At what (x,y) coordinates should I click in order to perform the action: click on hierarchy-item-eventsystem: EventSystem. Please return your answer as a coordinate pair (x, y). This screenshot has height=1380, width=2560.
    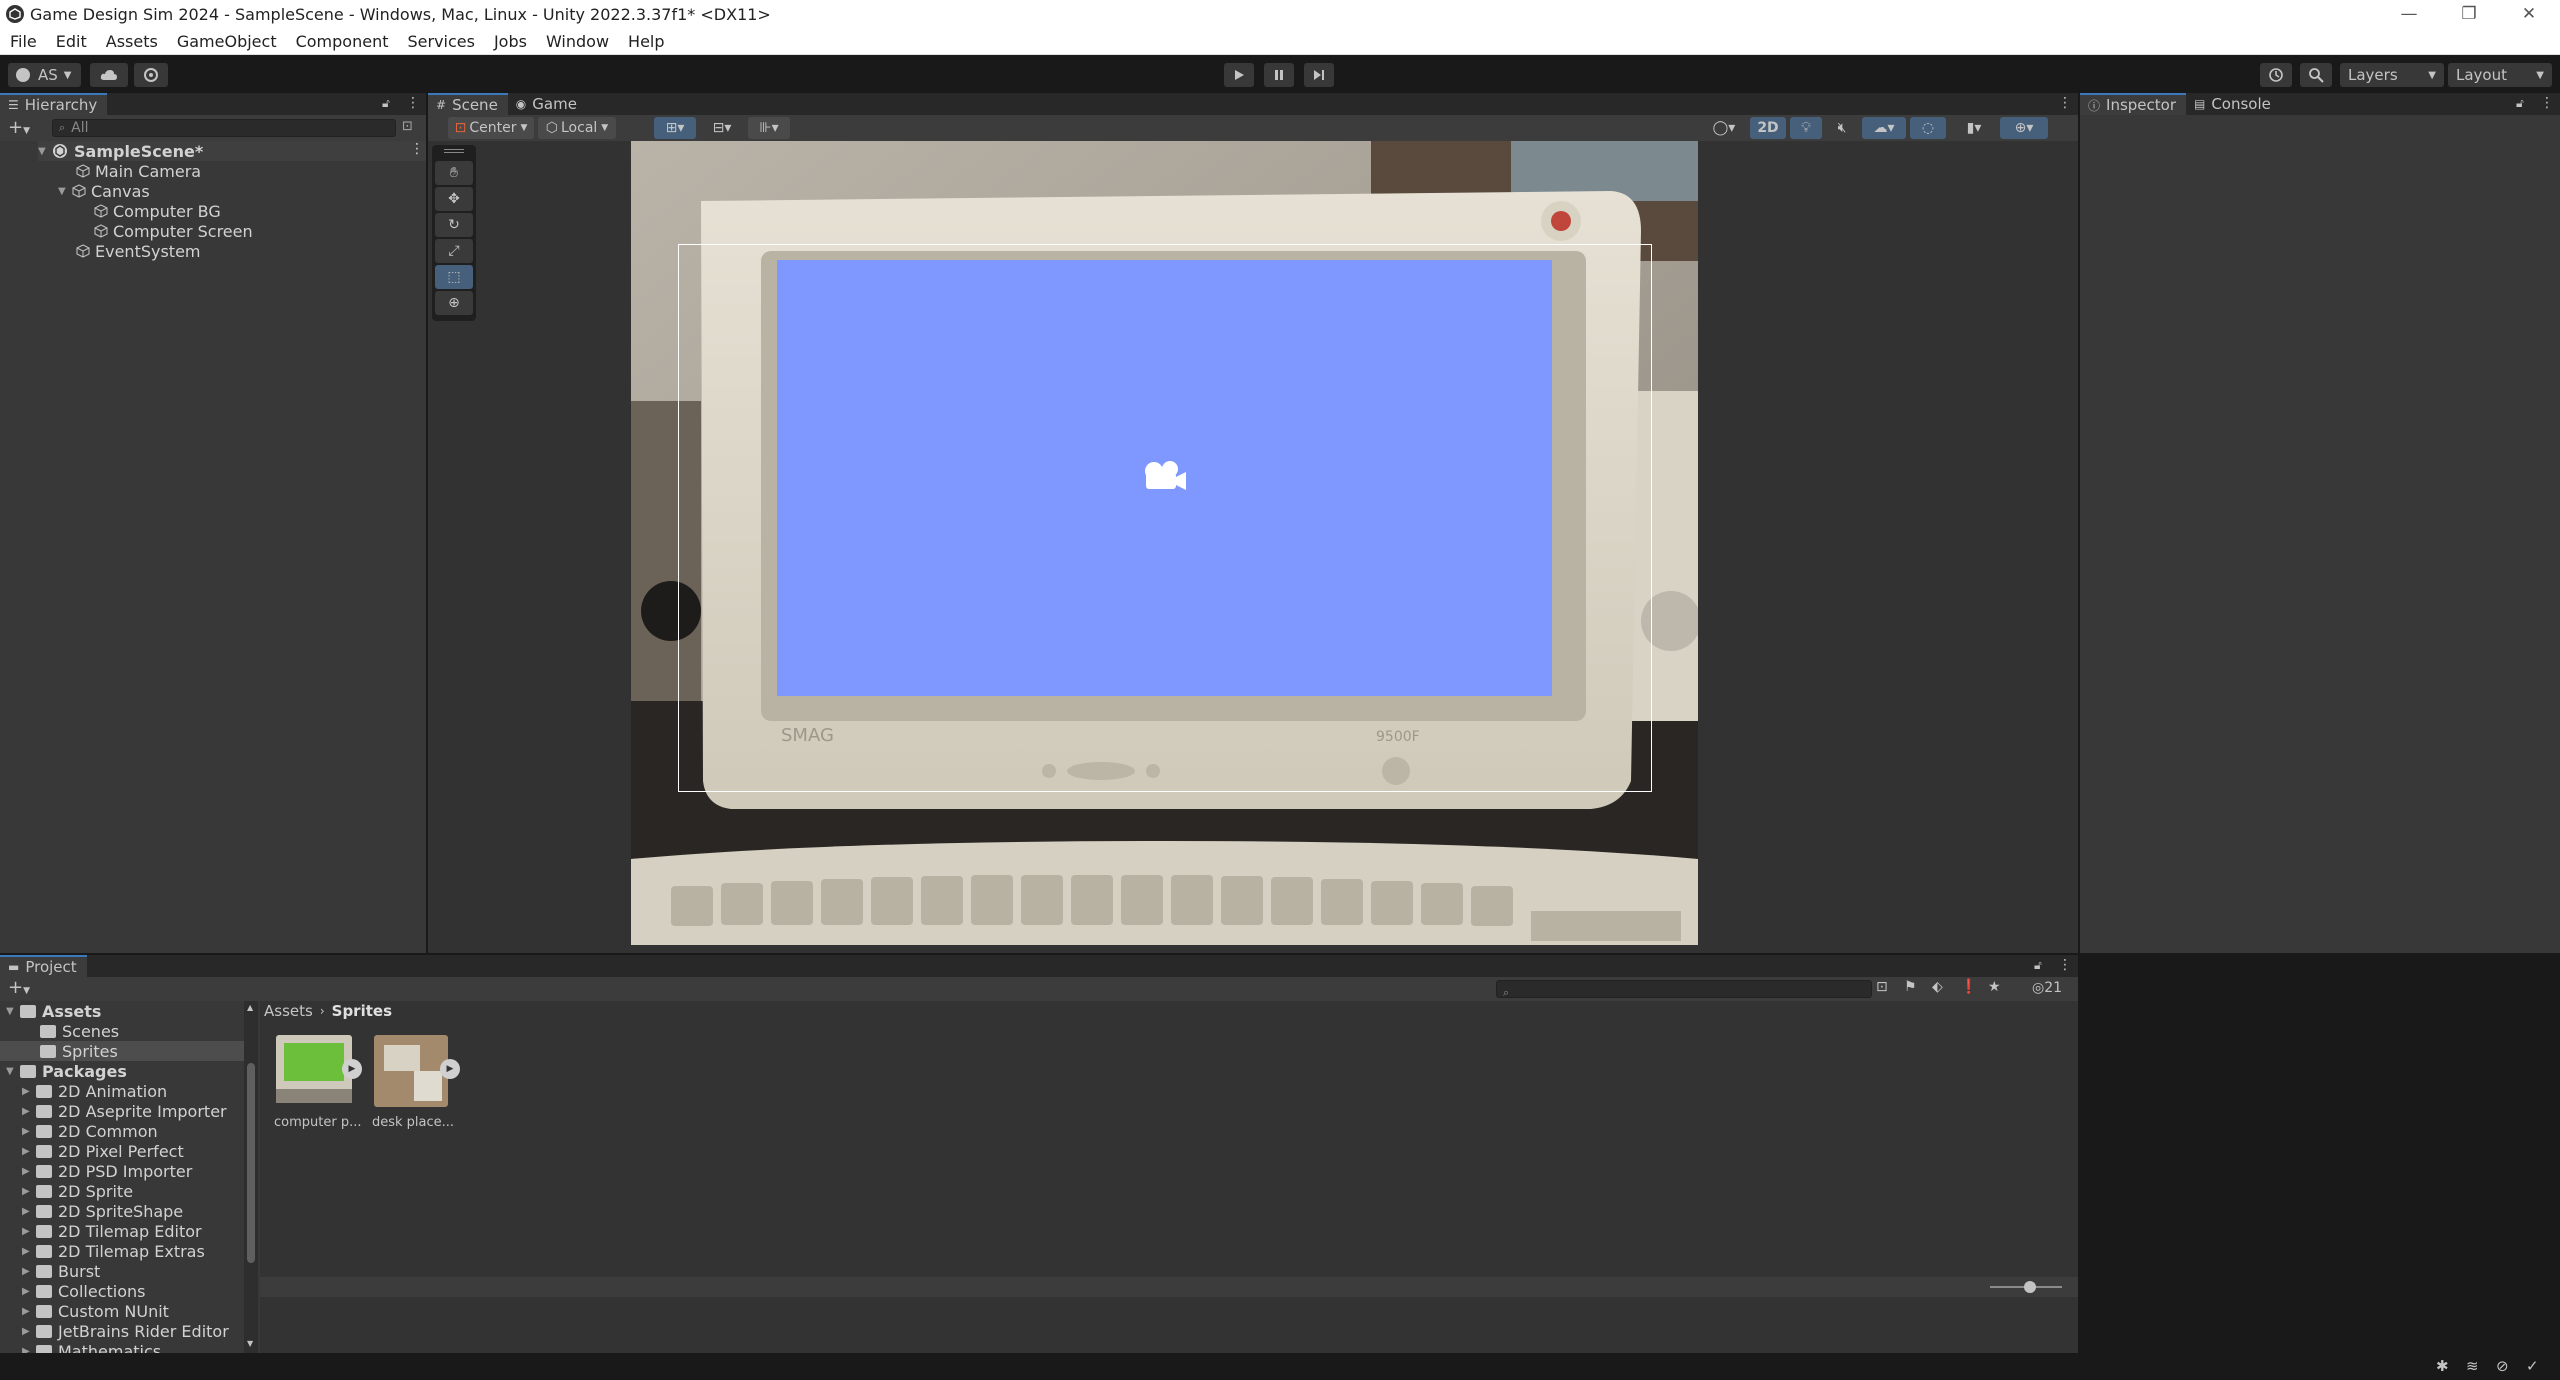
    Looking at the image, I should click on (138, 251).